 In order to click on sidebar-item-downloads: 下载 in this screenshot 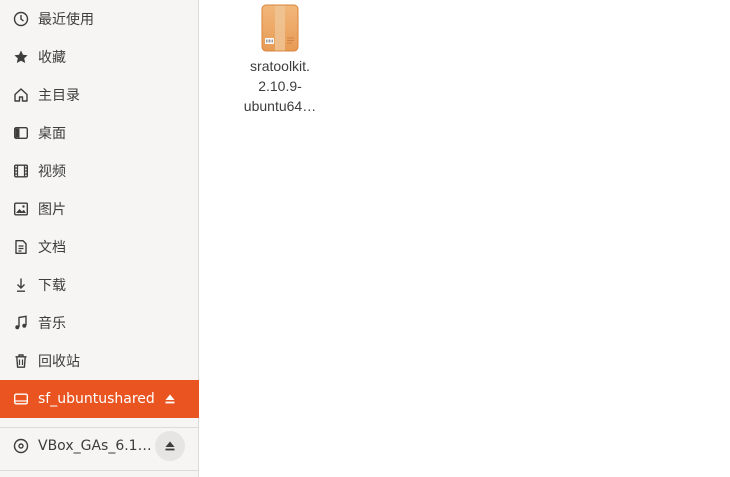, I will do `click(99, 285)`.